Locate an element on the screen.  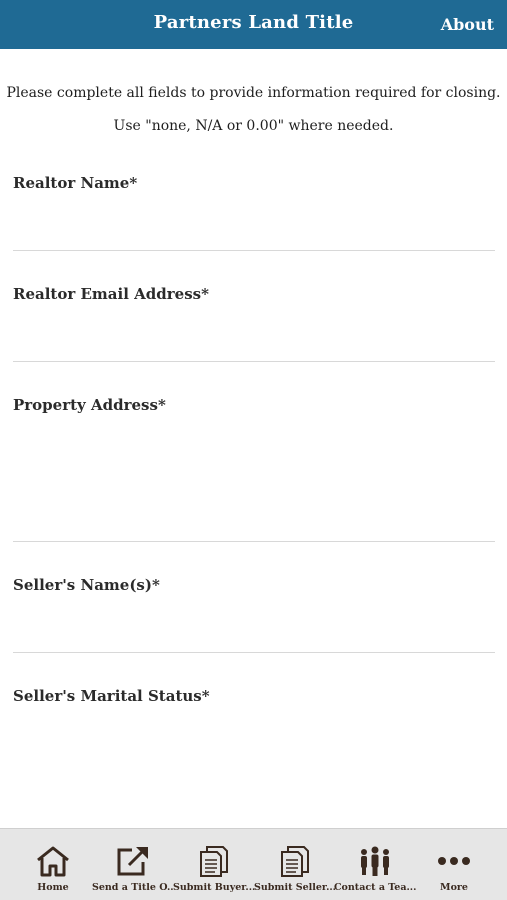
realtor-name-field: Realtor Name* is located at coordinates (253, 211).